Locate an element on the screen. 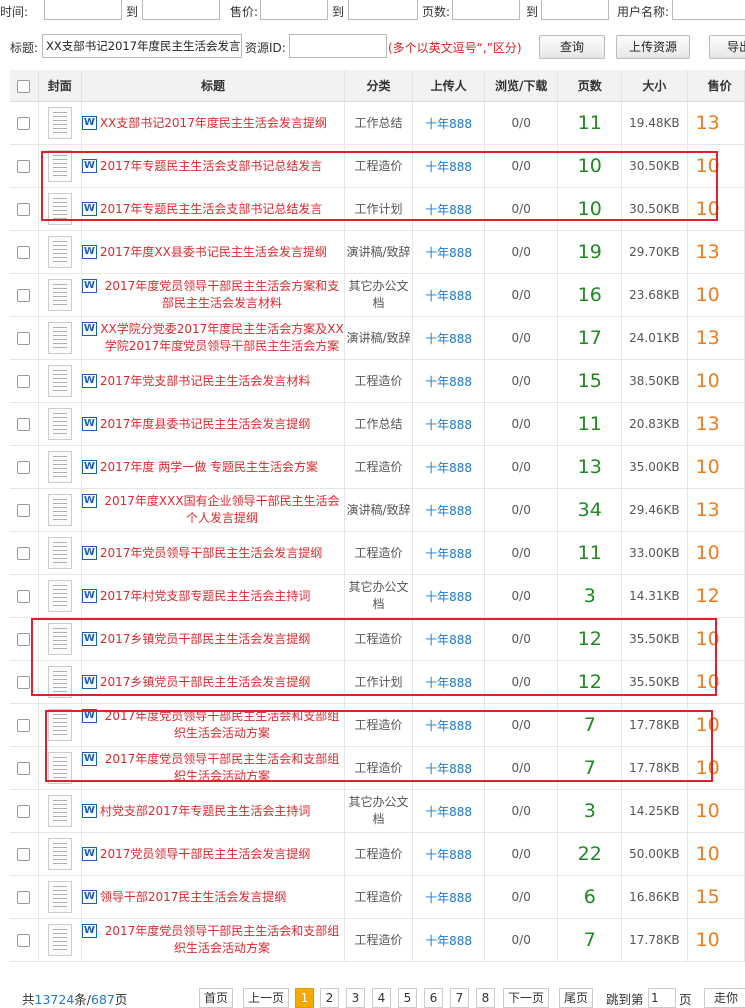  page-7: 7 is located at coordinates (459, 998).